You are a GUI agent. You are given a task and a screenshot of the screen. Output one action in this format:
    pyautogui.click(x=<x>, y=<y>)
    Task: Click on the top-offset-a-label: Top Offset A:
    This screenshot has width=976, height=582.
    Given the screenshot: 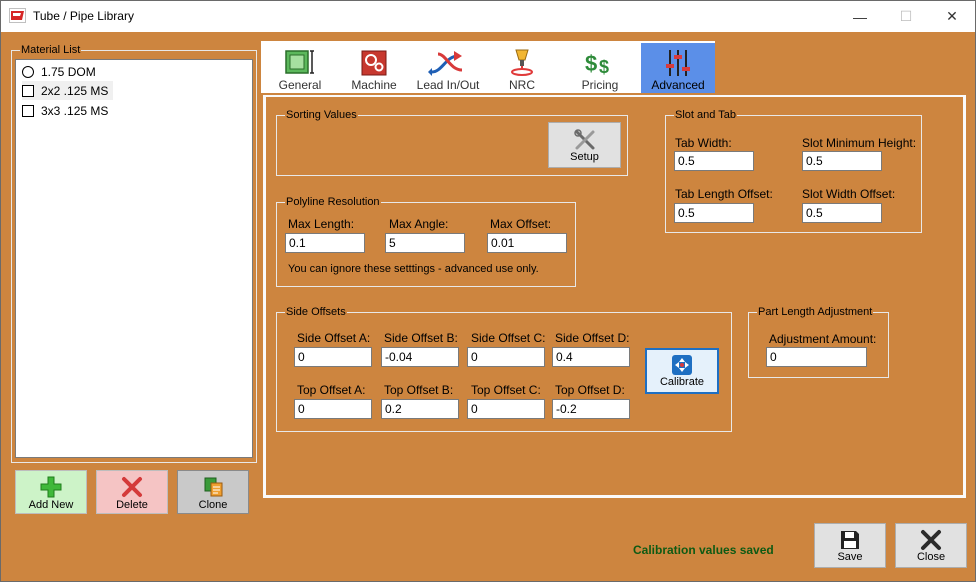 What is the action you would take?
    pyautogui.click(x=331, y=390)
    